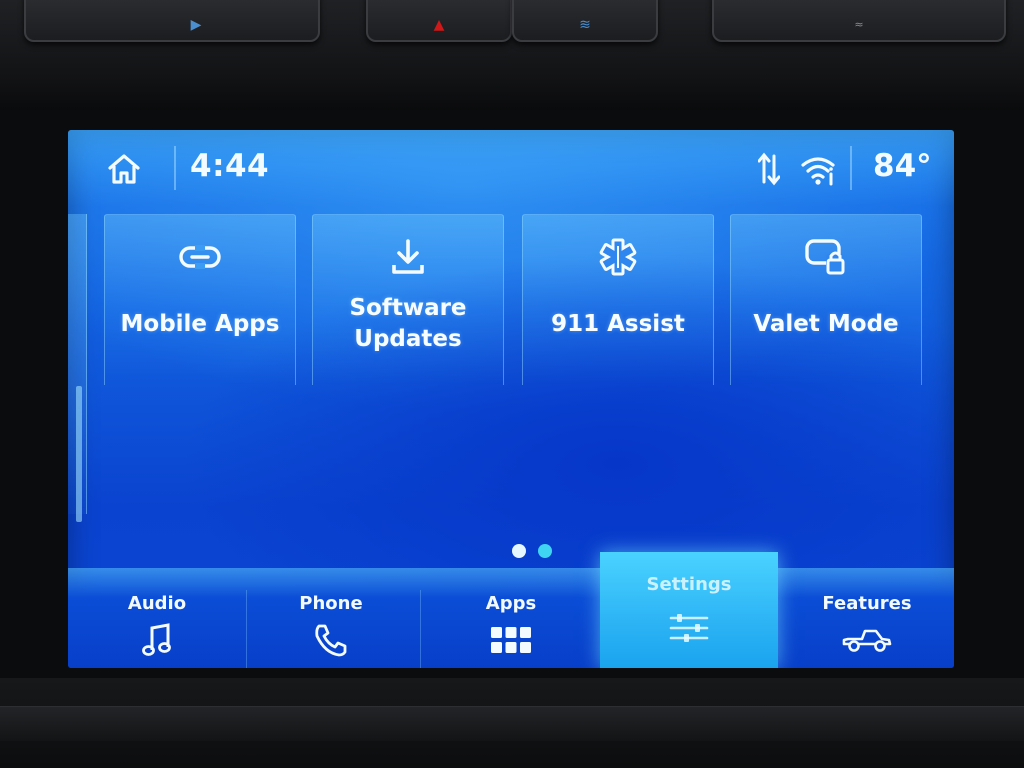 The image size is (1024, 768). I want to click on data-transfer-icon, so click(769, 169).